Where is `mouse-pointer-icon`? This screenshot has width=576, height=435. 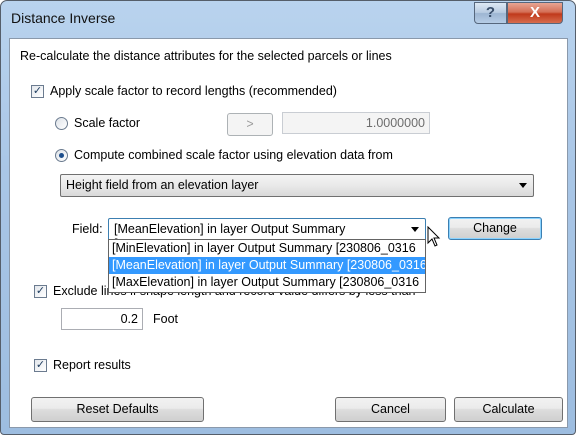
mouse-pointer-icon is located at coordinates (434, 236).